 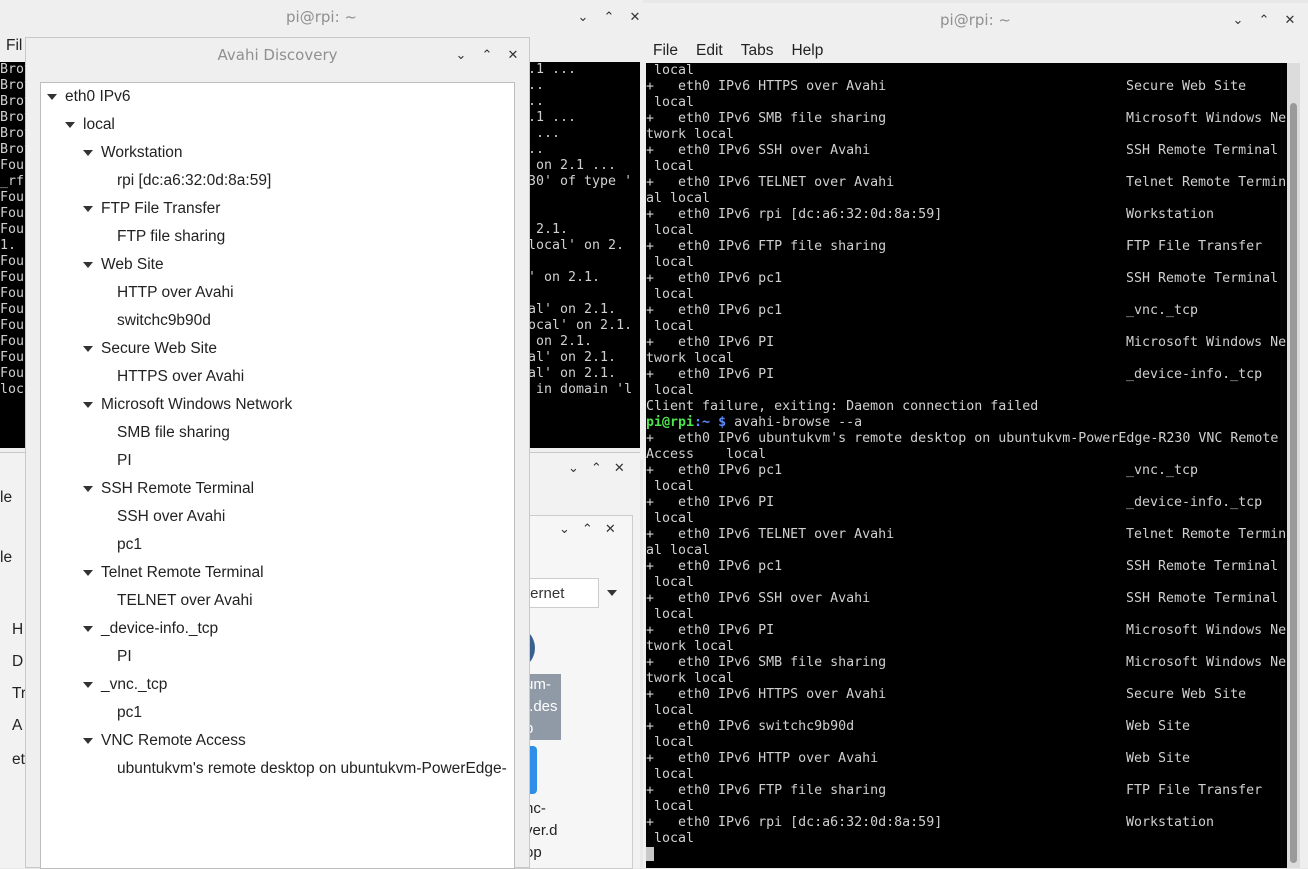 I want to click on tree-service-item: rpi [dc:a6:32:0d:8a:59], so click(x=194, y=181).